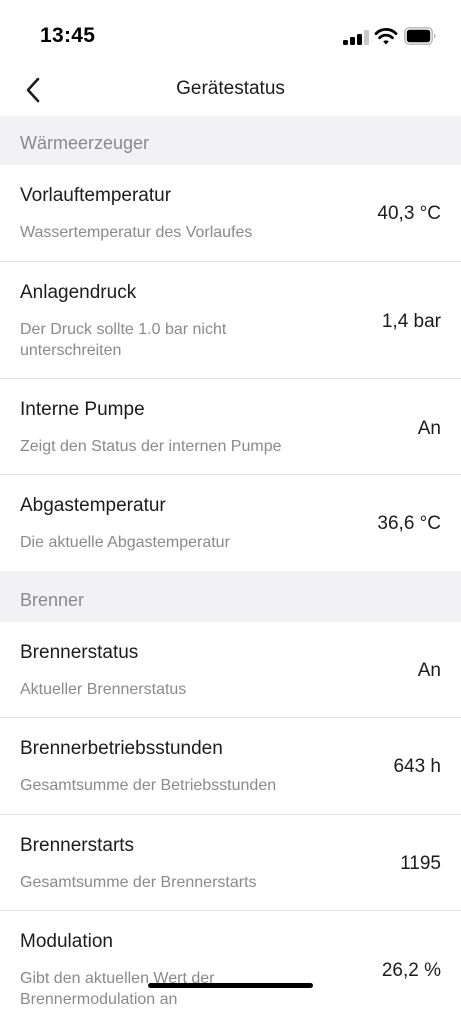  I want to click on row-brennerstatus: Brennerstatus Aktueller Brennerstatus An, so click(230, 670).